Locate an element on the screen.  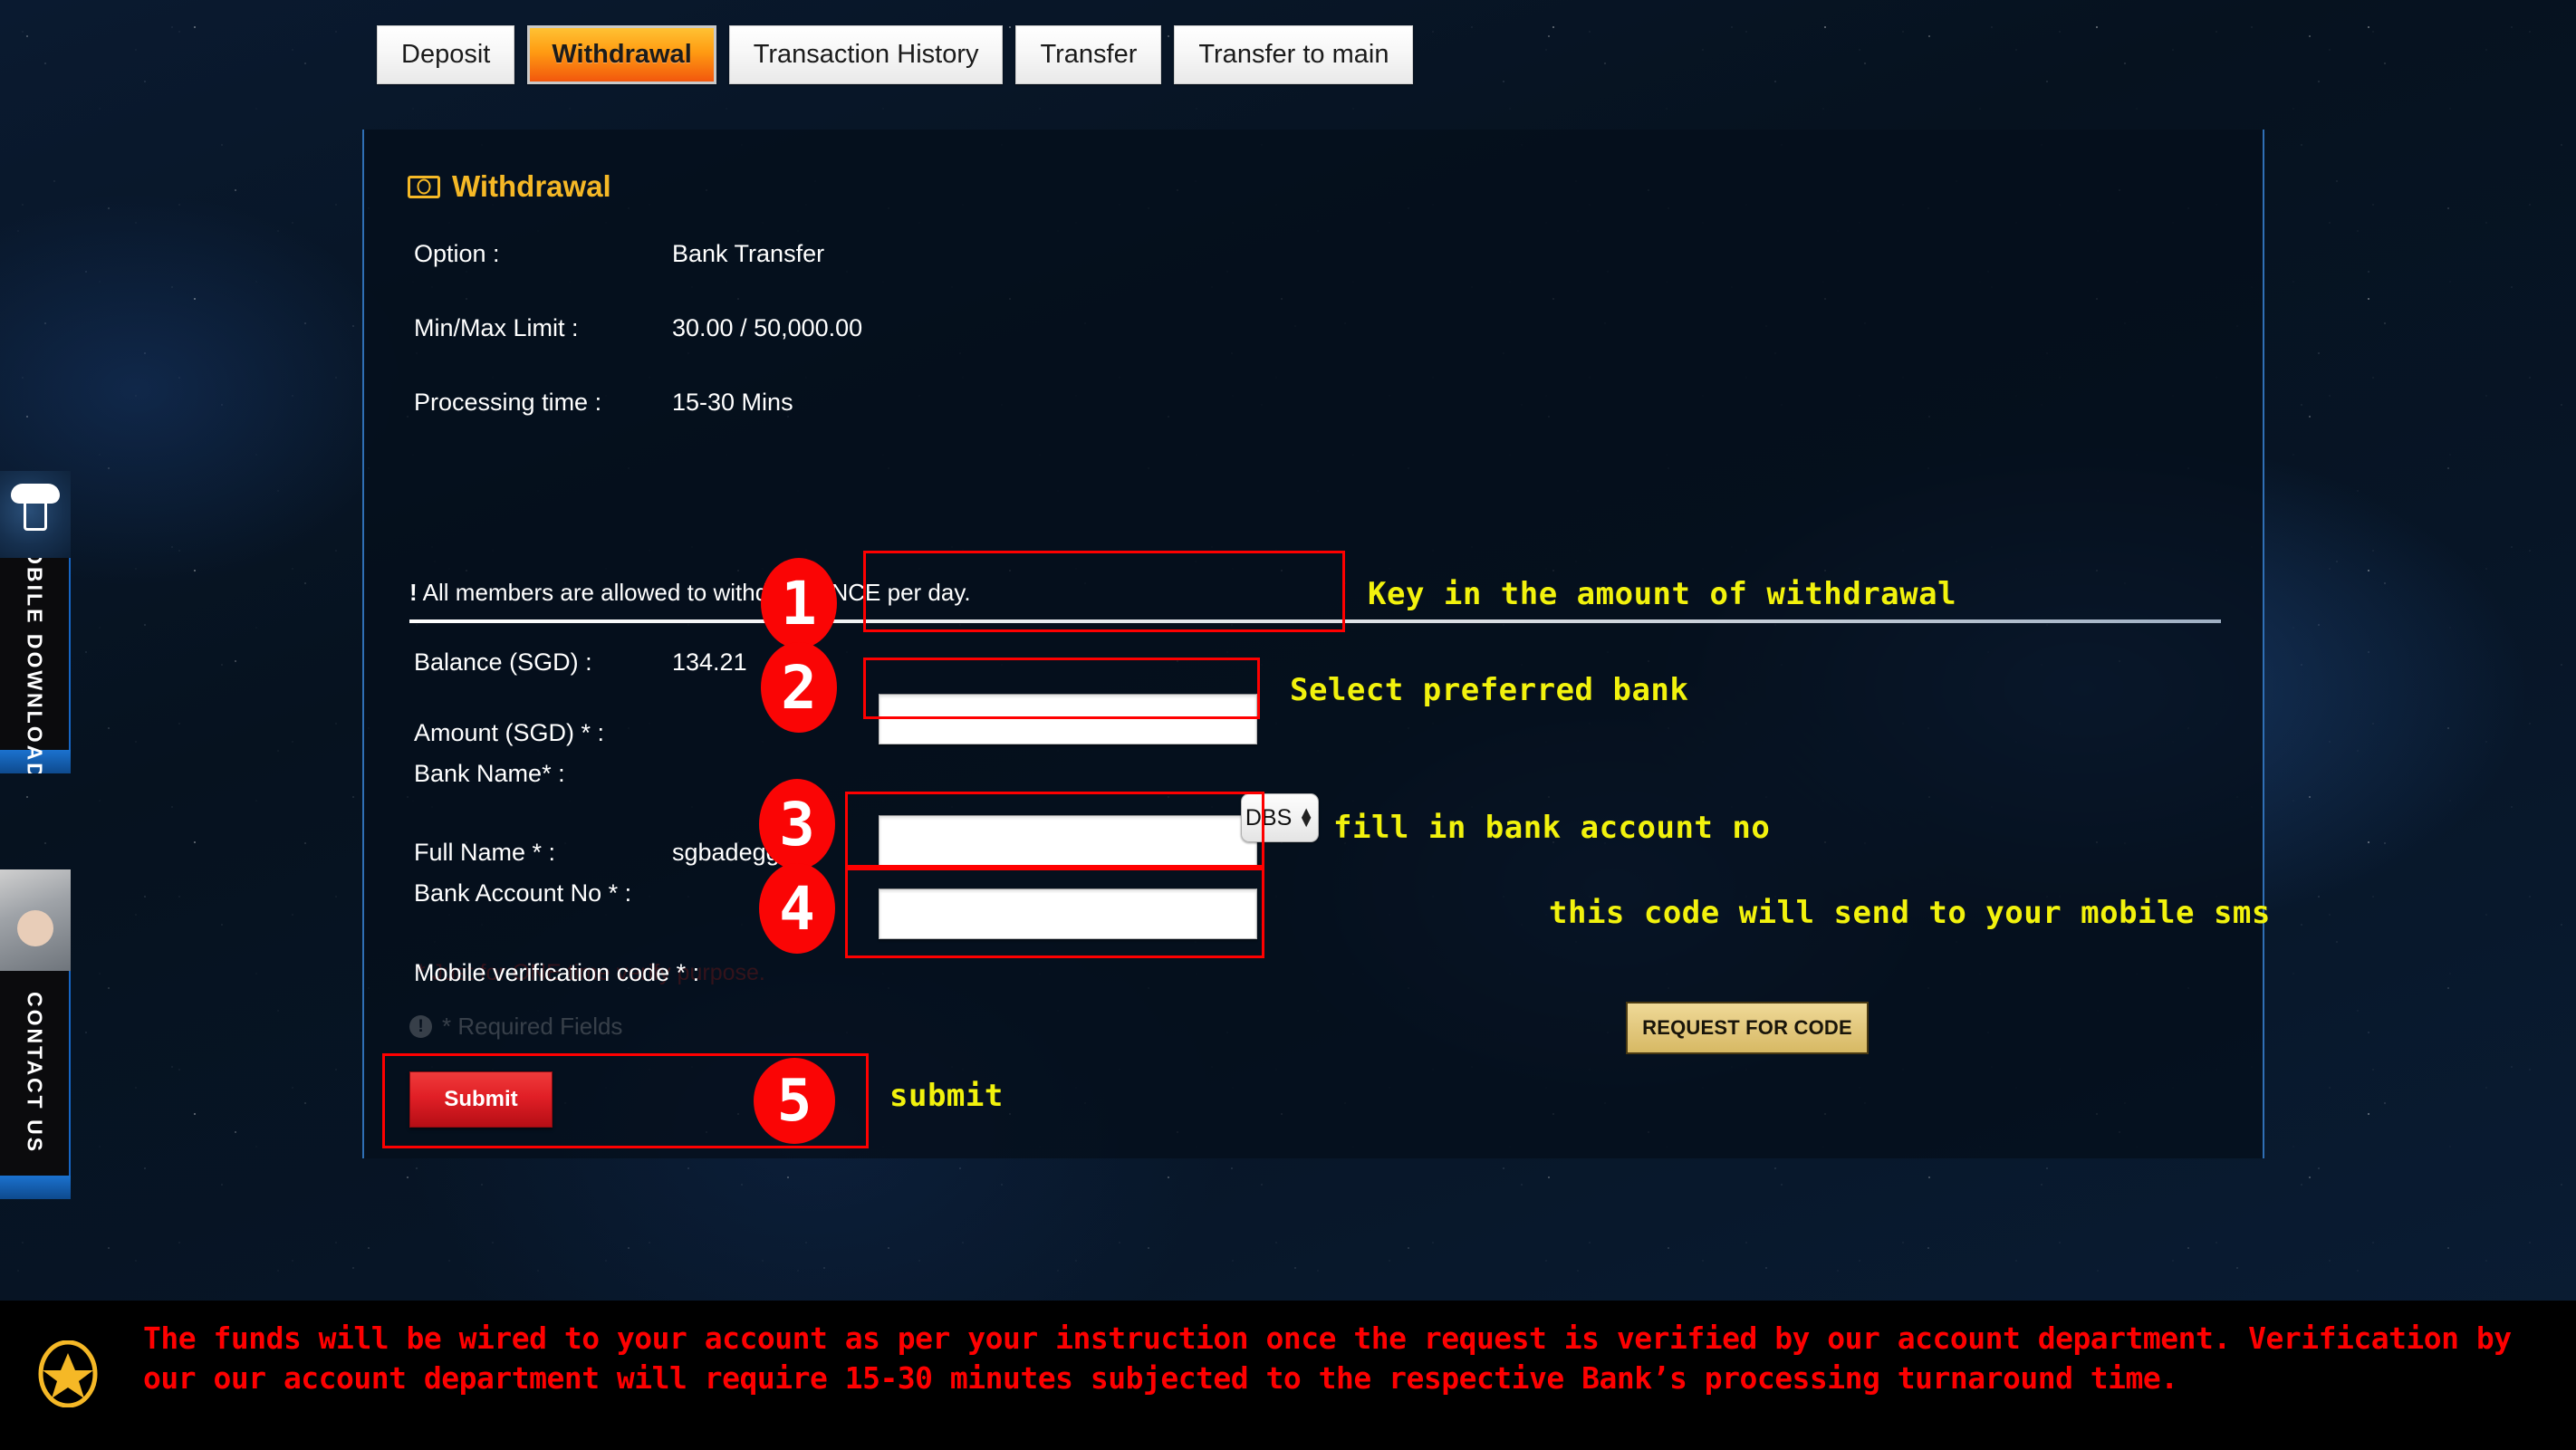
label-minmax-limit: Min/Max Limit : is located at coordinates (496, 327).